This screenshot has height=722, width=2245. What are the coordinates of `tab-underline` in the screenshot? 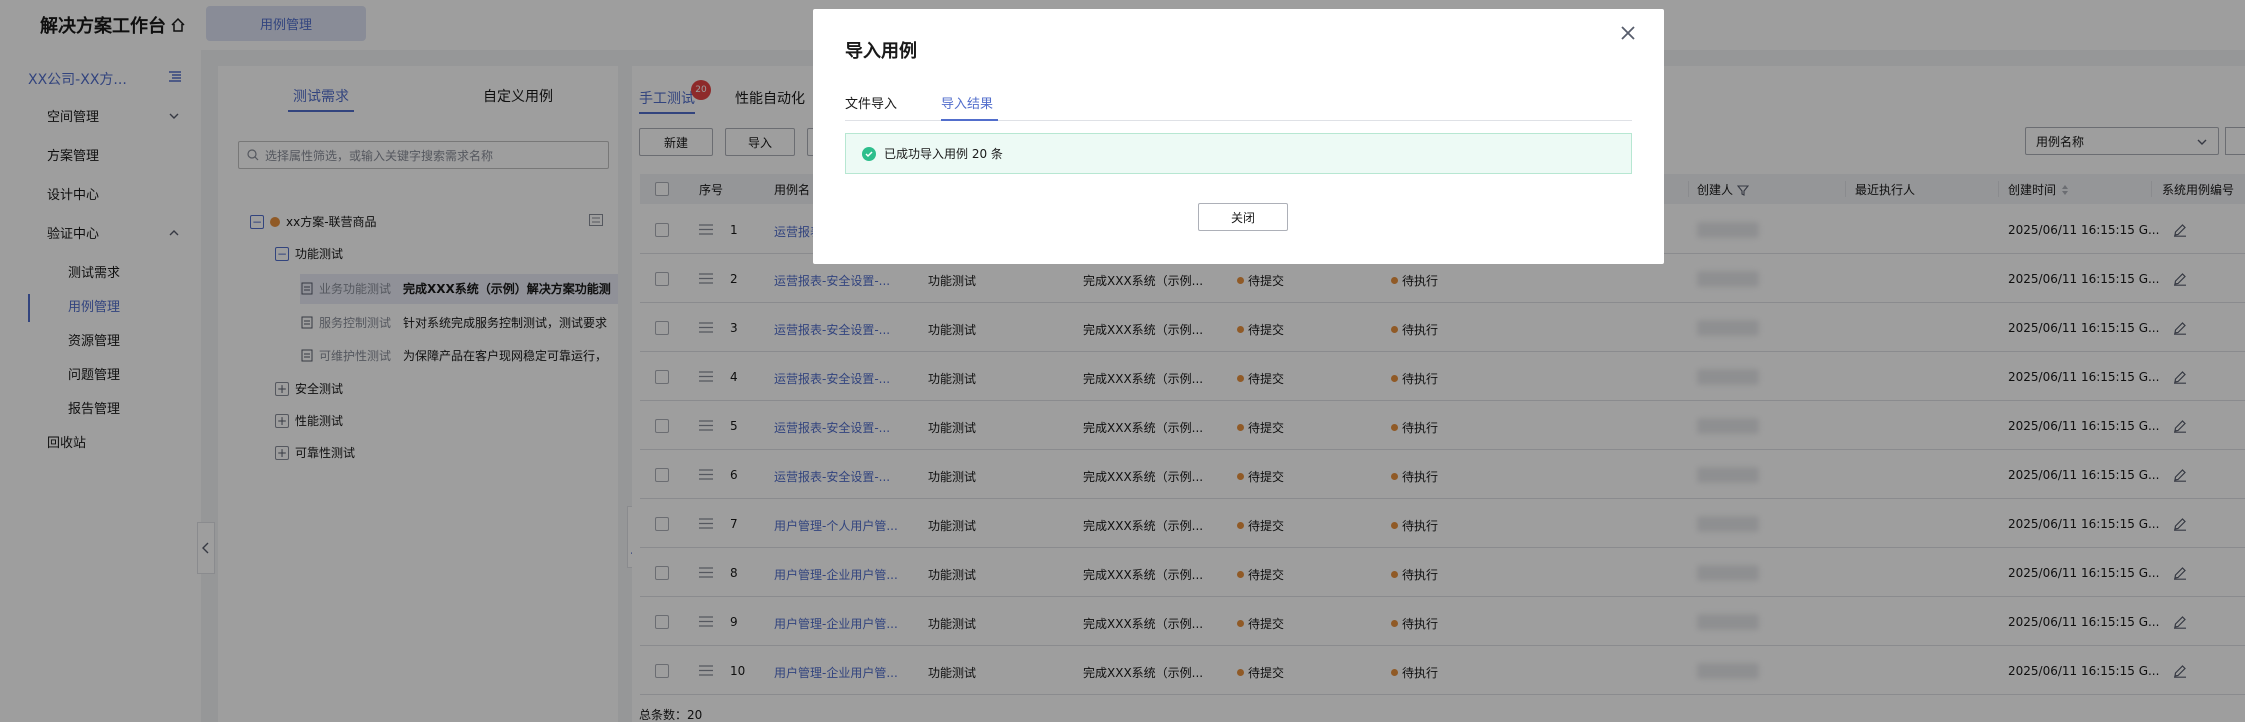 It's located at (969, 120).